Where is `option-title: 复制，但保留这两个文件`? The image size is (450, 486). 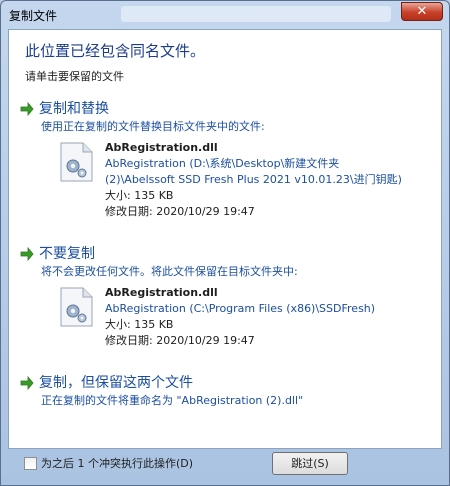
option-title: 复制，但保留这两个文件 is located at coordinates (116, 383).